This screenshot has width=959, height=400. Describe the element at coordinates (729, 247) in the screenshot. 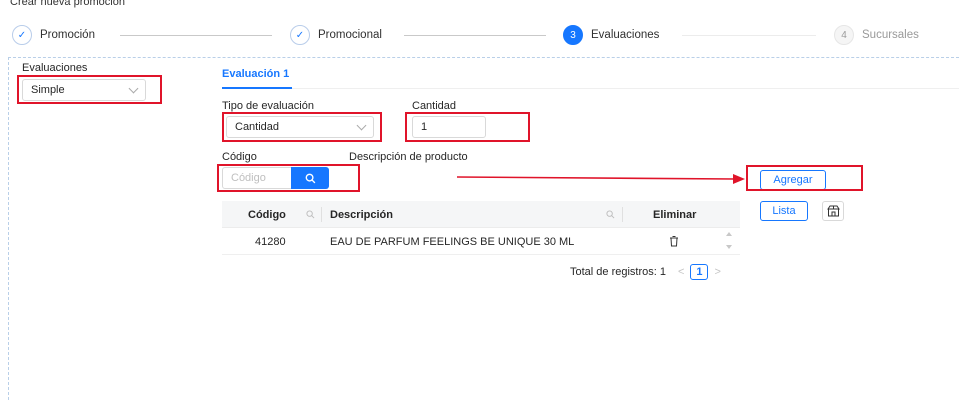

I see `scroll-down-icon` at that location.